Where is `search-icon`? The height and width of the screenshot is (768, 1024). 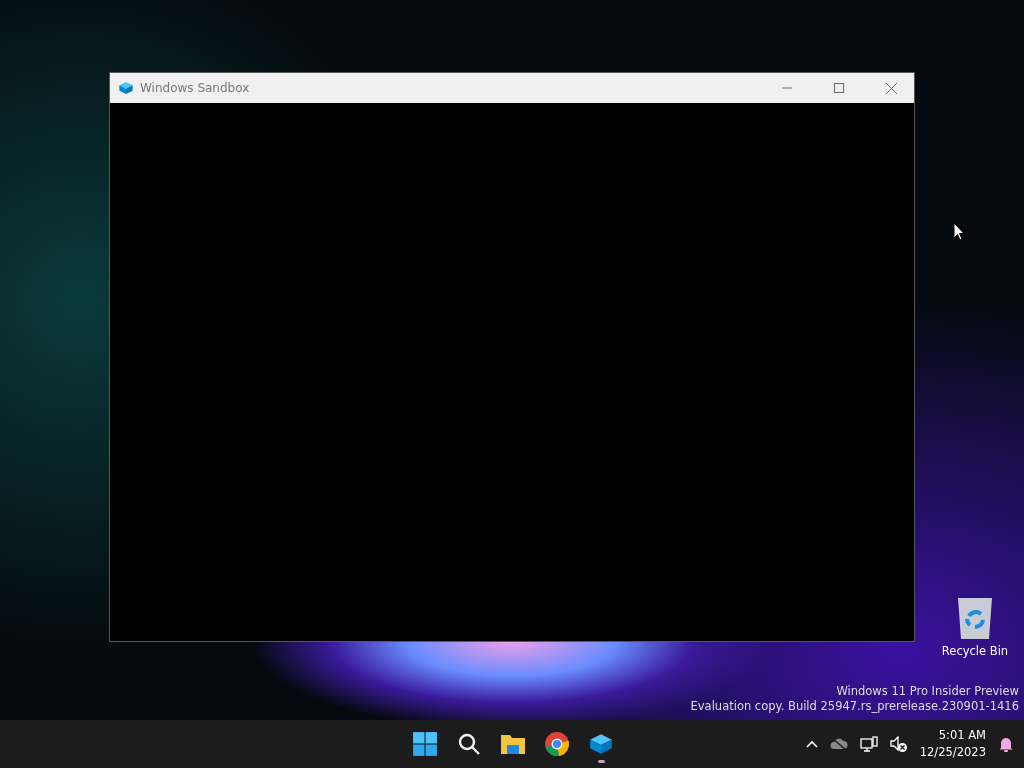
search-icon is located at coordinates (469, 744).